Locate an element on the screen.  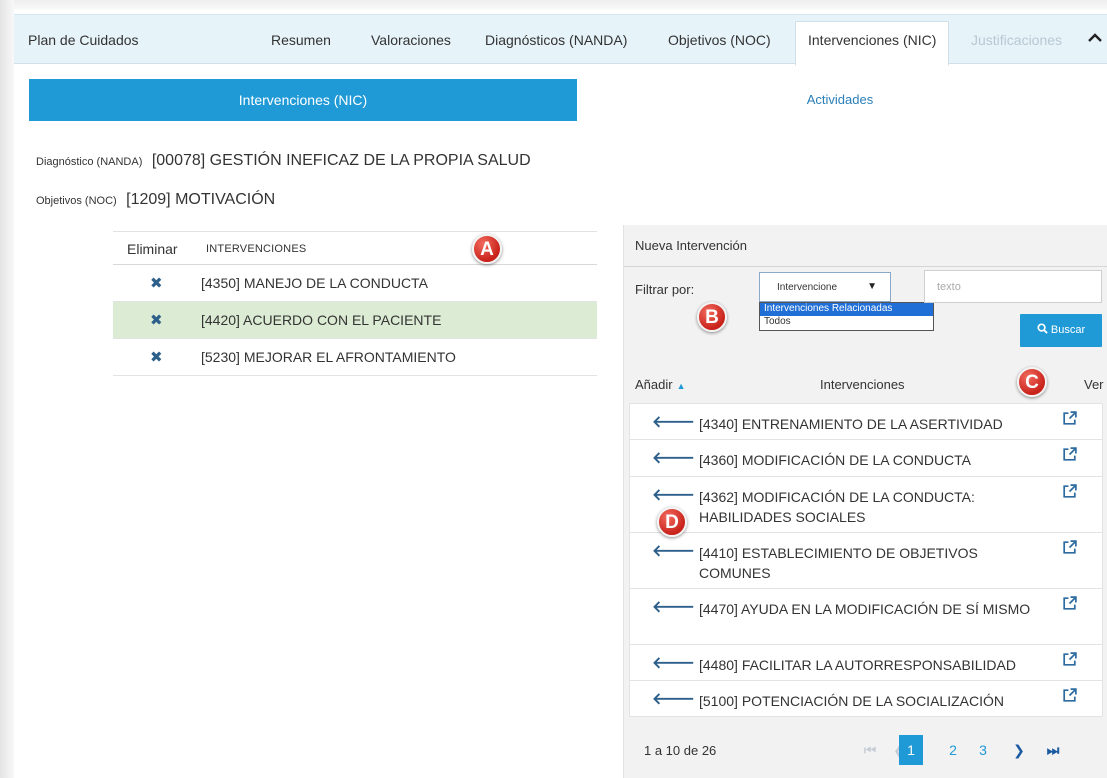
search-text-input: texto is located at coordinates (1013, 286).